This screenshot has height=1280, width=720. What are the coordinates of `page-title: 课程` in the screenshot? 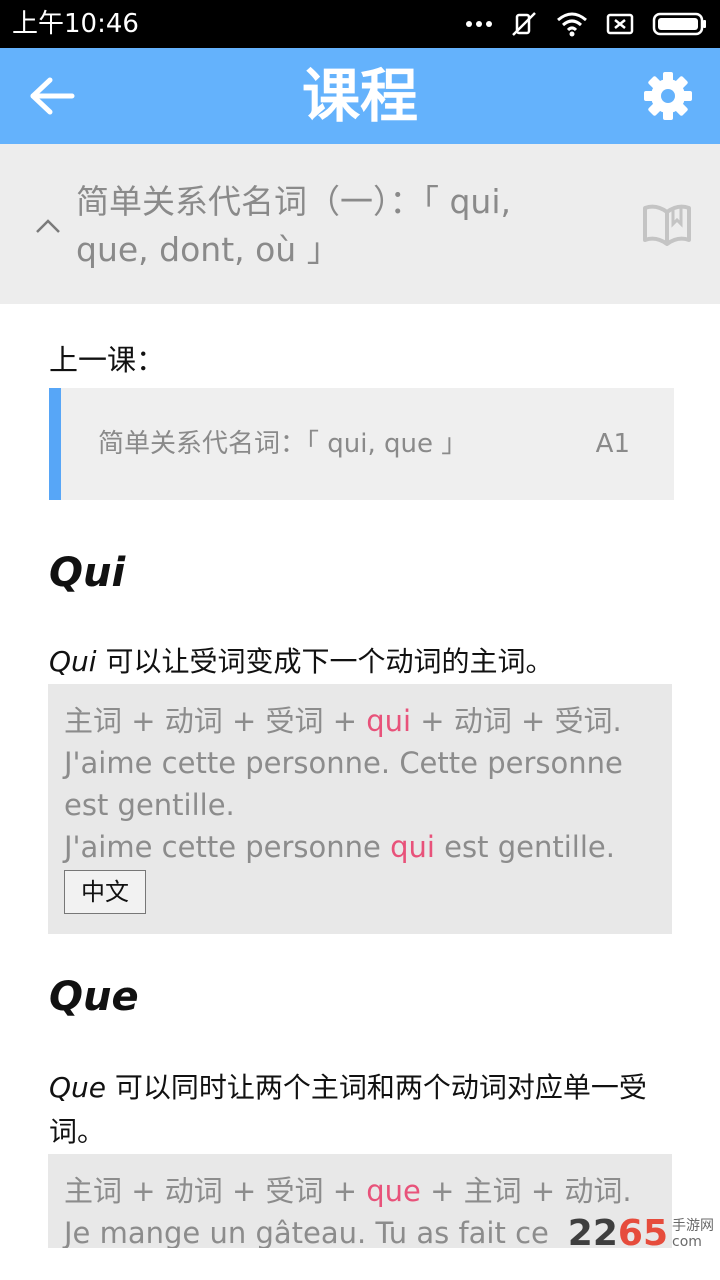 It's located at (359, 96).